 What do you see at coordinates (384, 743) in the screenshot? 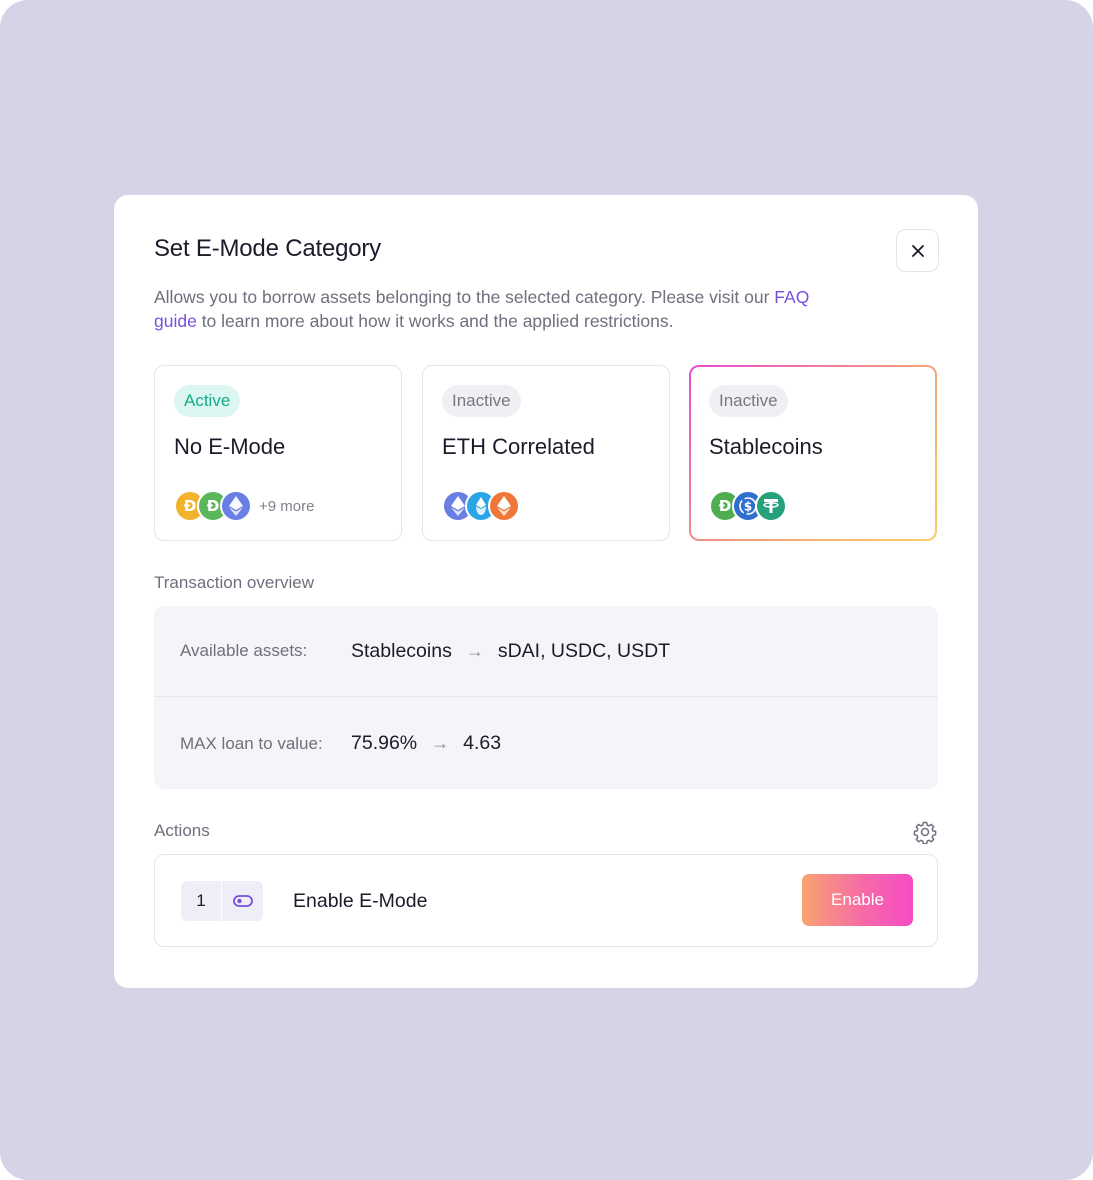
I see `max-ltv-from: 75.96%` at bounding box center [384, 743].